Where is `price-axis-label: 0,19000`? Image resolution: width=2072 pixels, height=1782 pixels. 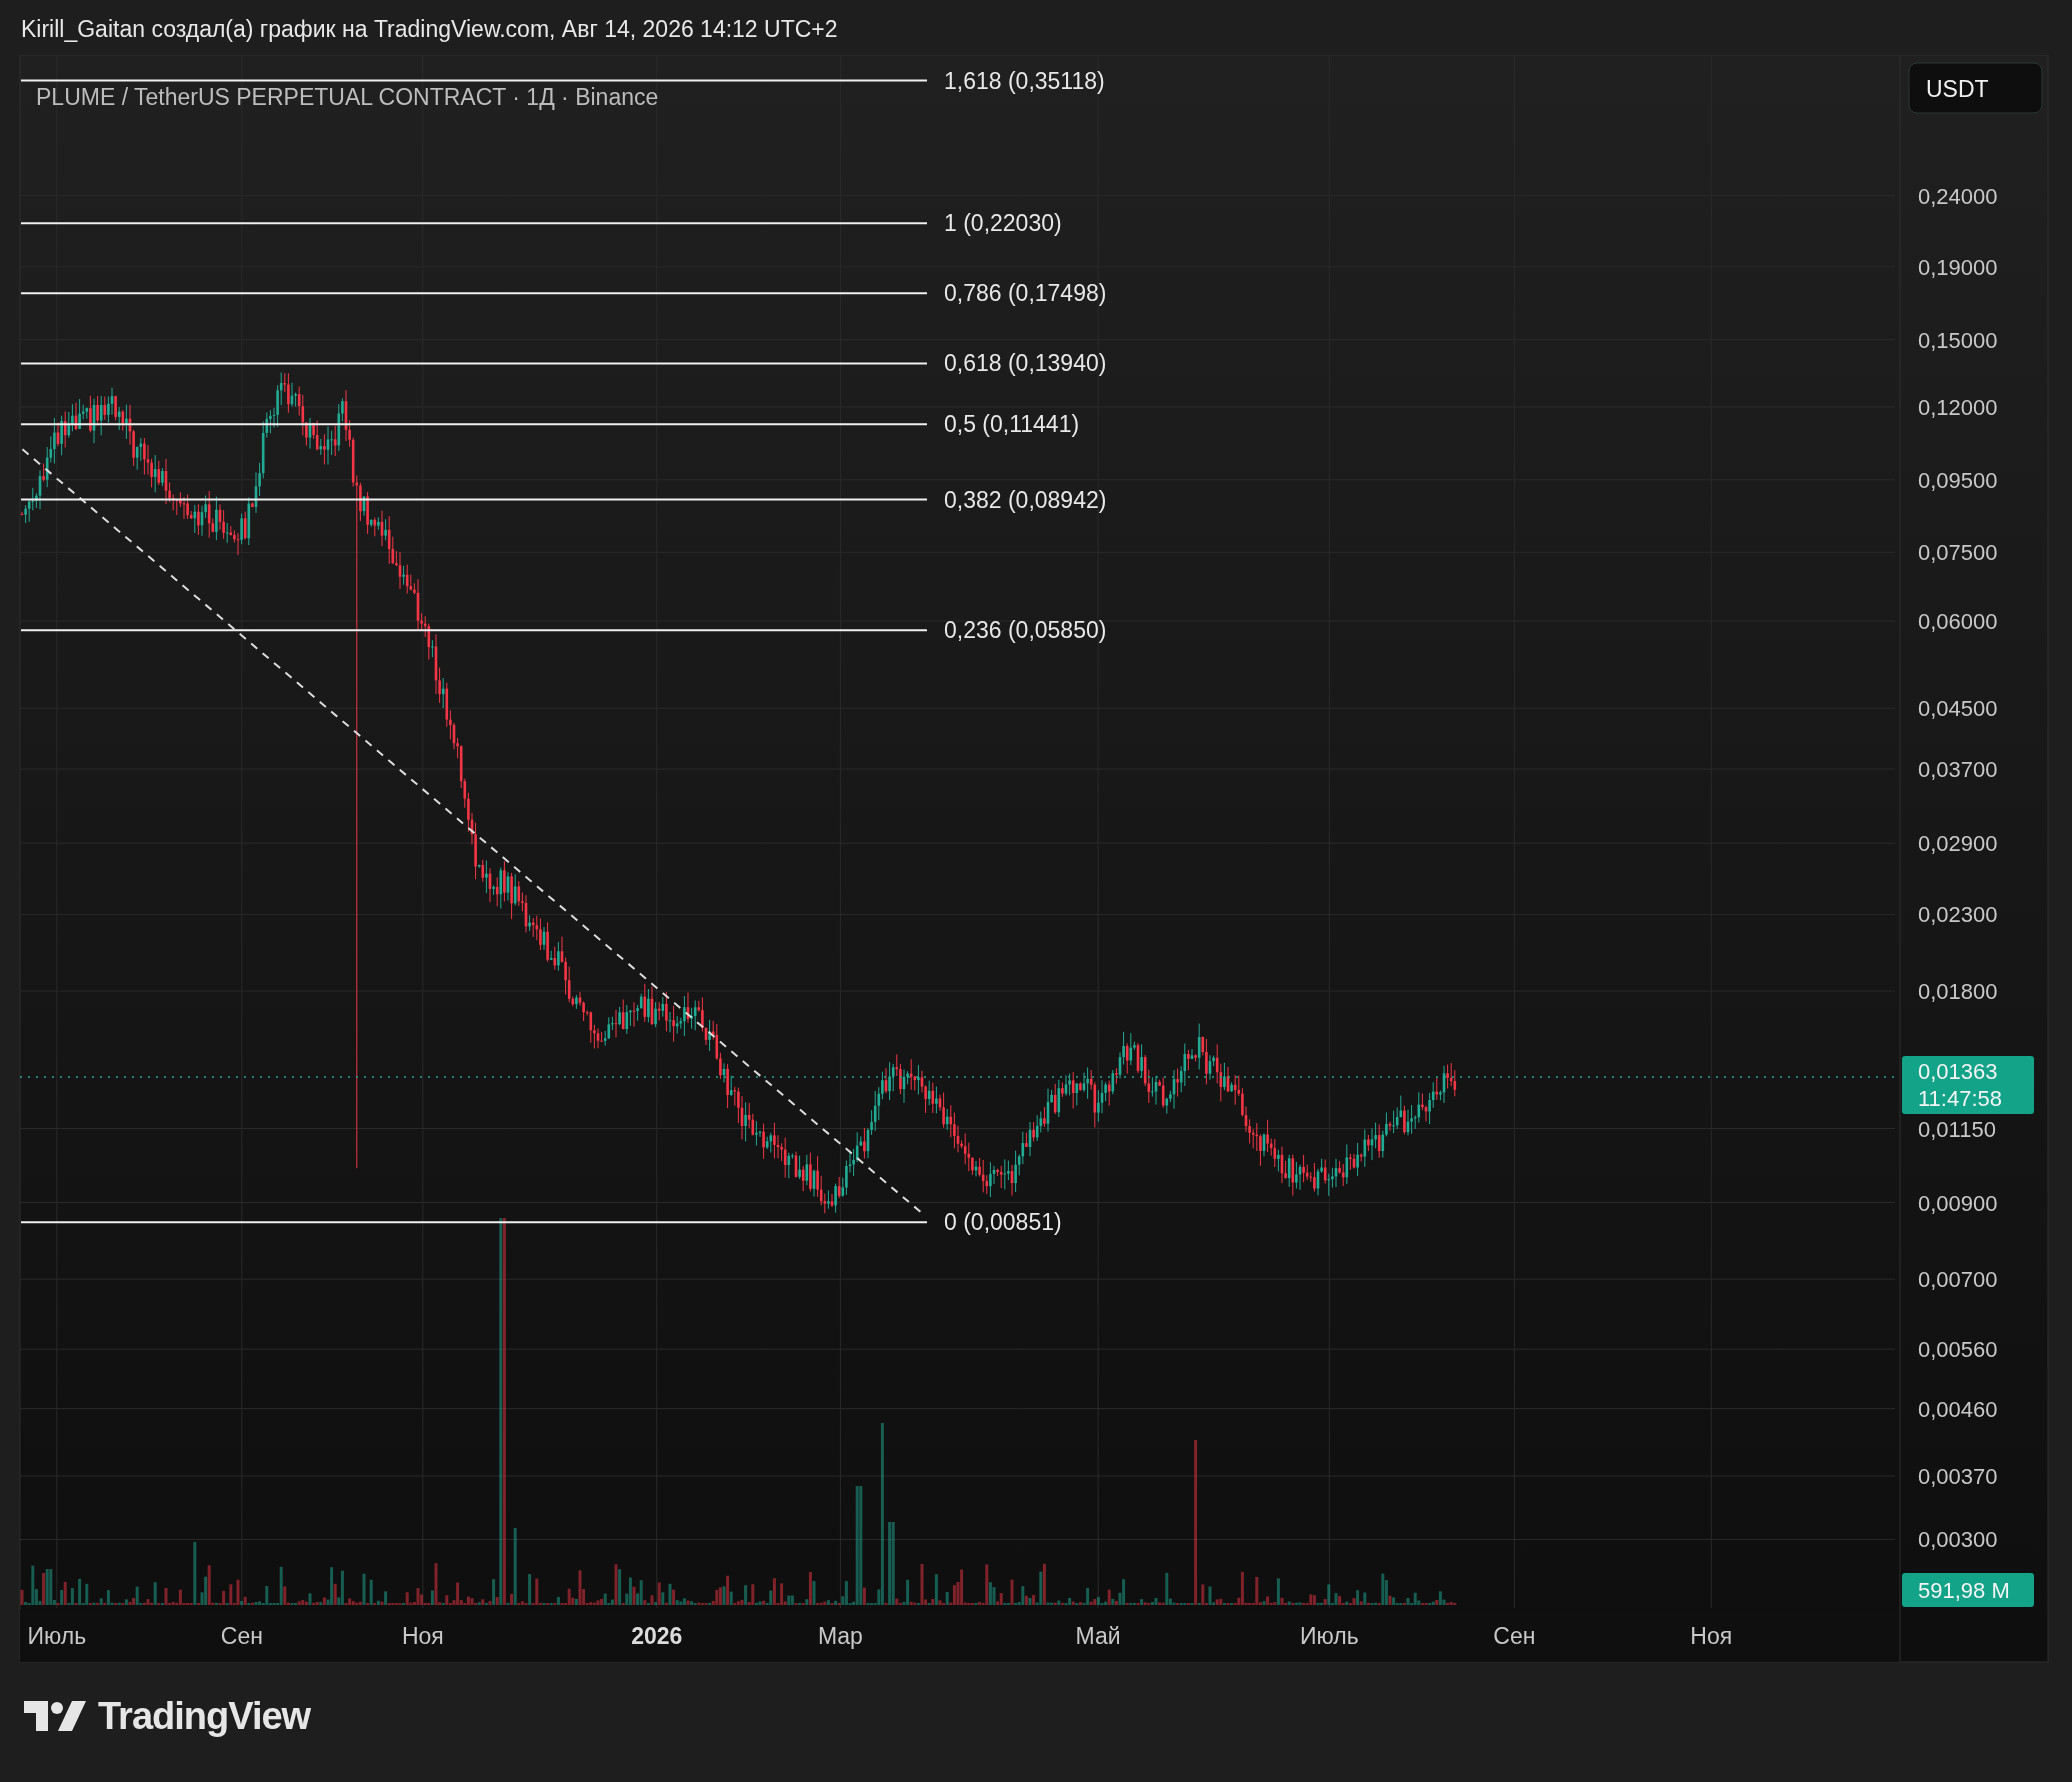
price-axis-label: 0,19000 is located at coordinates (1958, 267).